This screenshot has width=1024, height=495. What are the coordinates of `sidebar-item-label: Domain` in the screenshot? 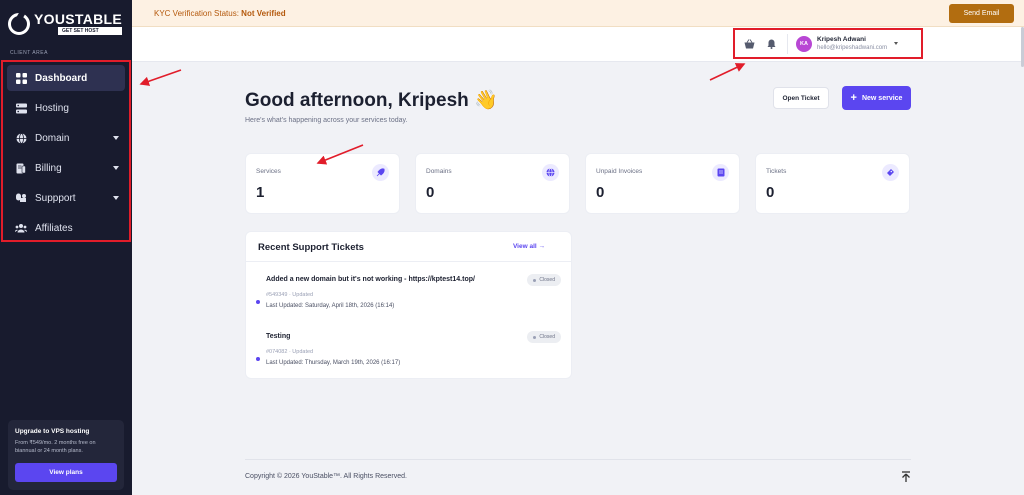 It's located at (52, 138).